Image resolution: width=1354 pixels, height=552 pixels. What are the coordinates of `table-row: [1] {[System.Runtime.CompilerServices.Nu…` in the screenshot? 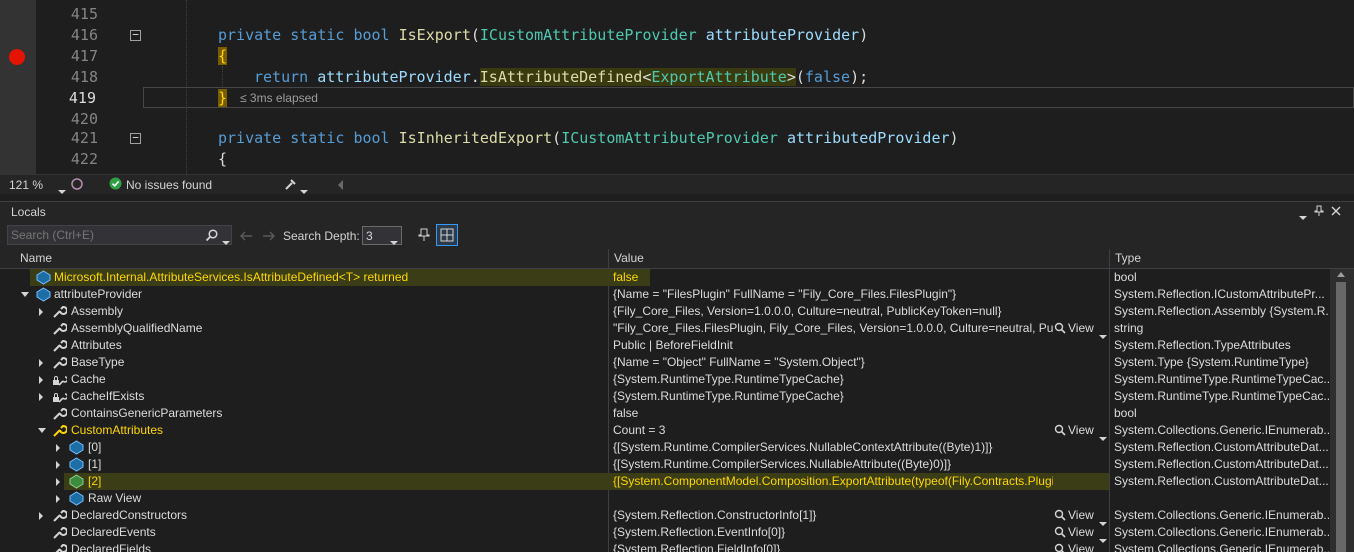 It's located at (665, 464).